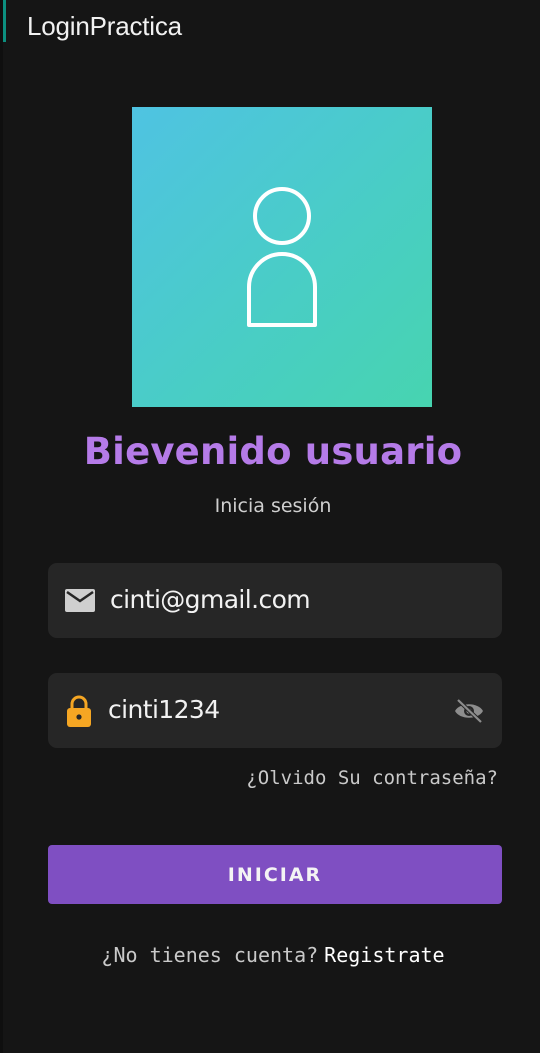 The width and height of the screenshot is (540, 1053). I want to click on app-bar: LoginPractica, so click(271, 25).